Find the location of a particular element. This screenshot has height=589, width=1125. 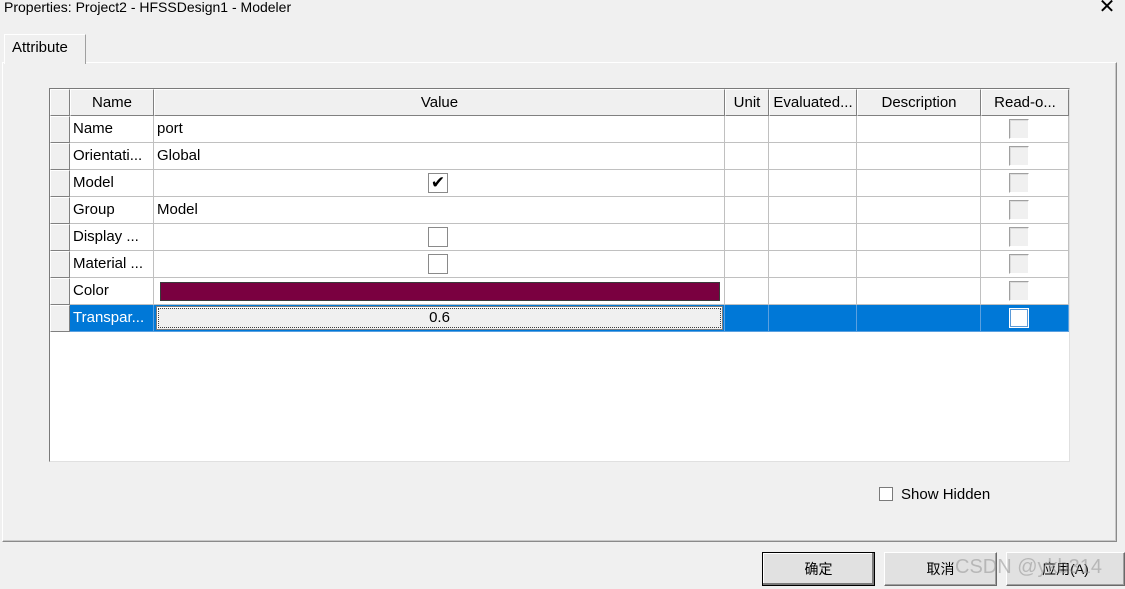

property-value-cell: 0.6 is located at coordinates (439, 318).